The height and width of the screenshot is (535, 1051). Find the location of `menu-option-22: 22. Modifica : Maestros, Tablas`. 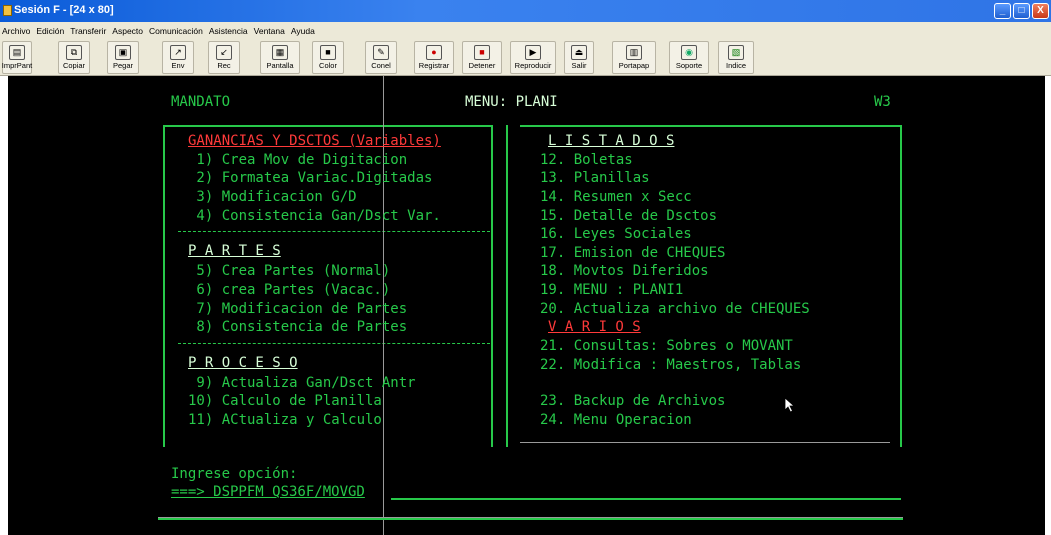

menu-option-22: 22. Modifica : Maestros, Tablas is located at coordinates (670, 365).